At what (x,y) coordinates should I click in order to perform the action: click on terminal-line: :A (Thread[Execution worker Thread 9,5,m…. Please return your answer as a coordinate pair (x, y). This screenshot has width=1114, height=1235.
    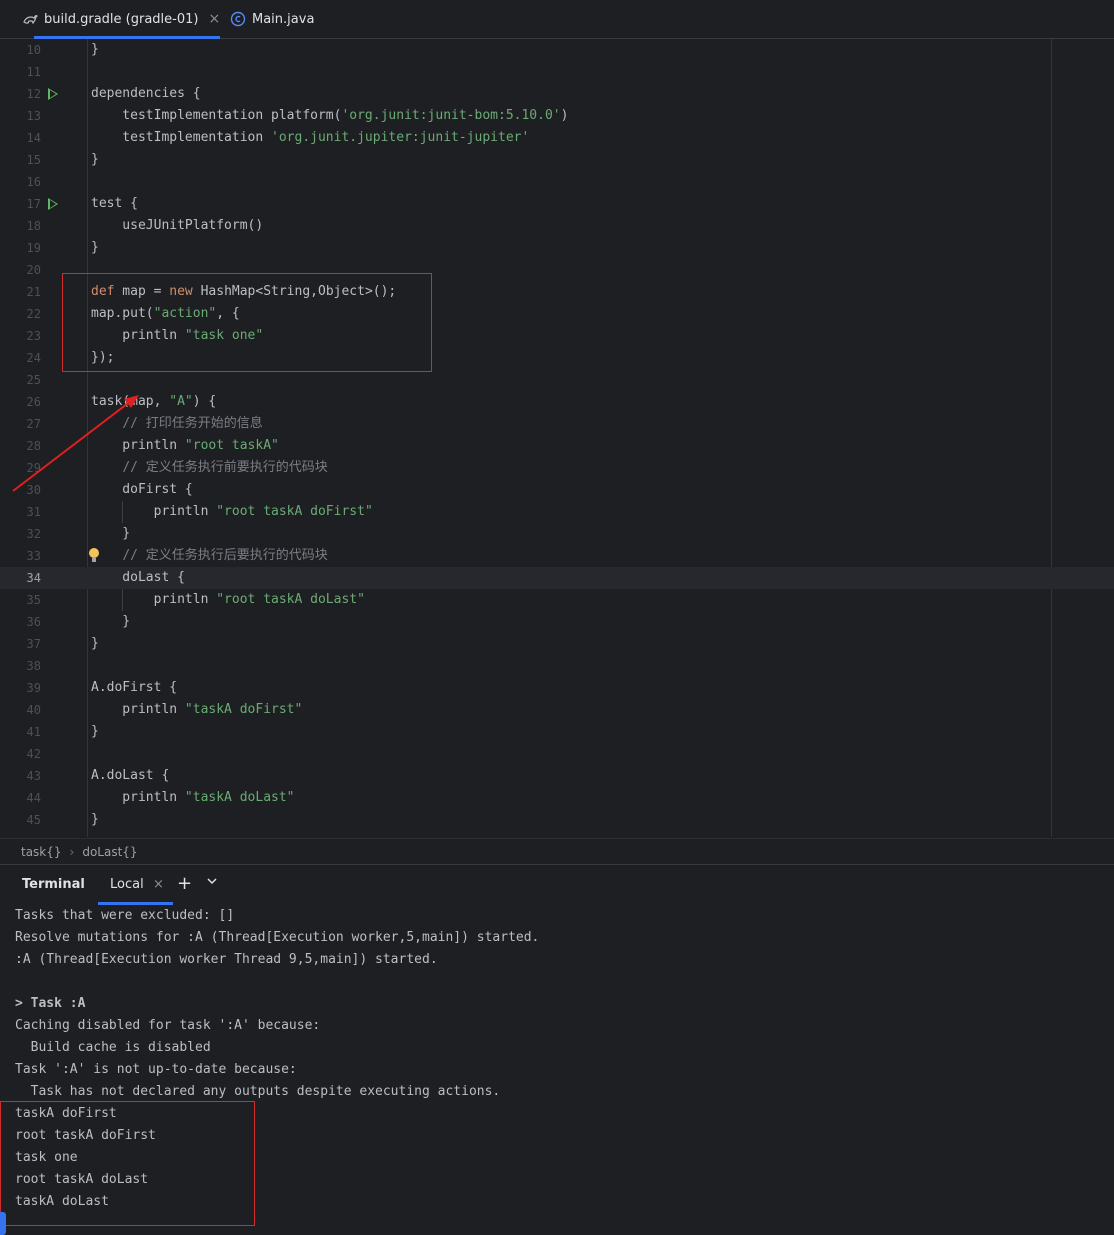
    Looking at the image, I should click on (226, 959).